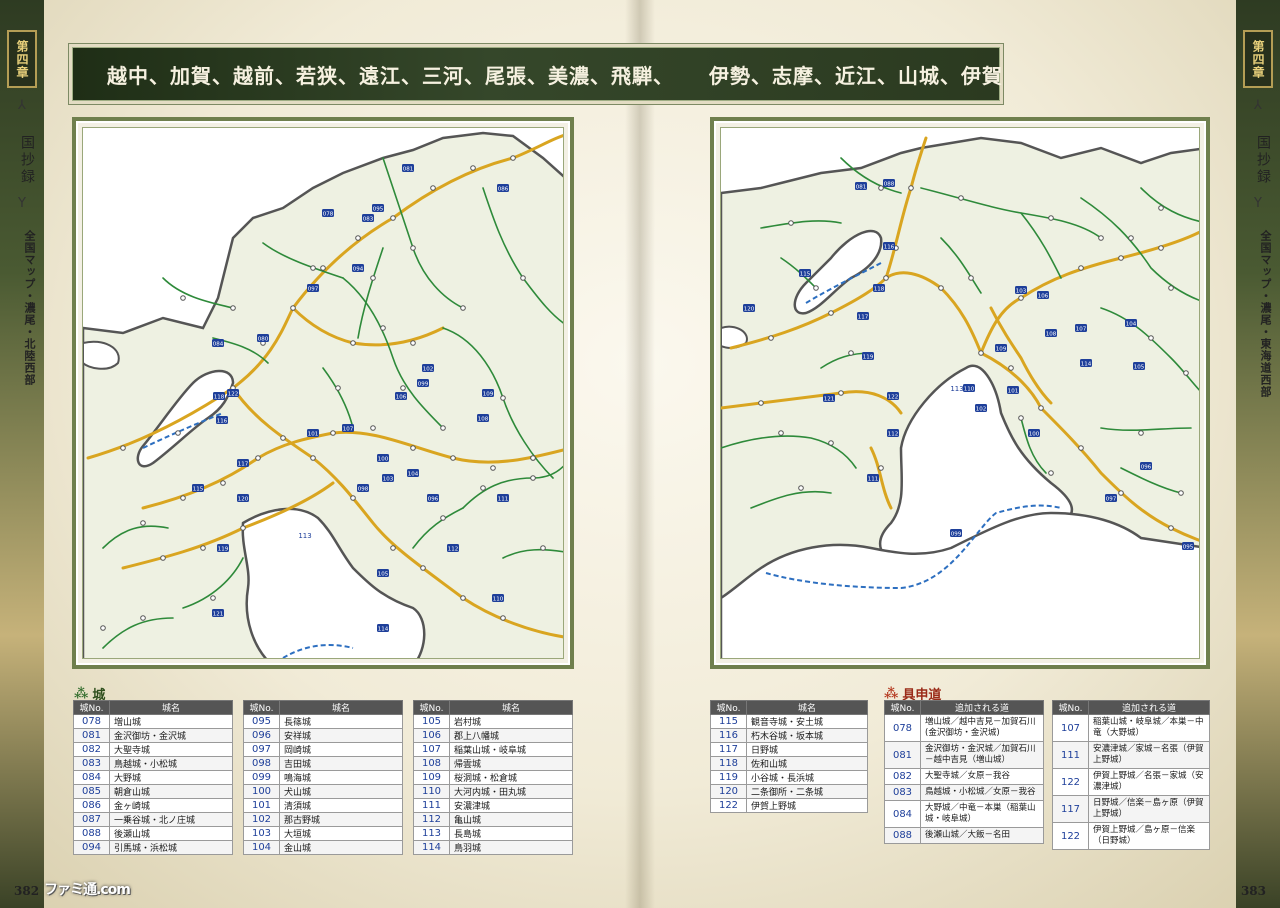  Describe the element at coordinates (261, 847) in the screenshot. I see `castle-number: 104` at that location.